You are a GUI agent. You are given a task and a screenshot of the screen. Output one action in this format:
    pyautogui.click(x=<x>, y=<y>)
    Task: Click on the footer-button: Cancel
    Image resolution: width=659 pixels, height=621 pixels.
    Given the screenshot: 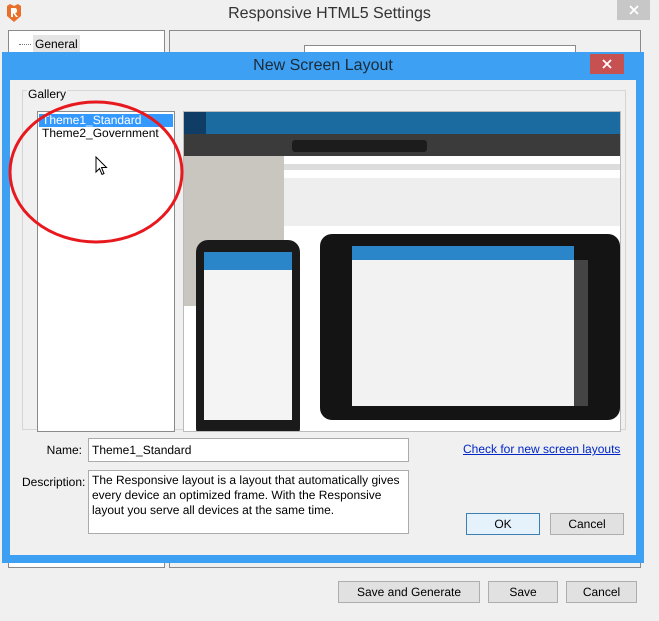 What is the action you would take?
    pyautogui.click(x=601, y=592)
    